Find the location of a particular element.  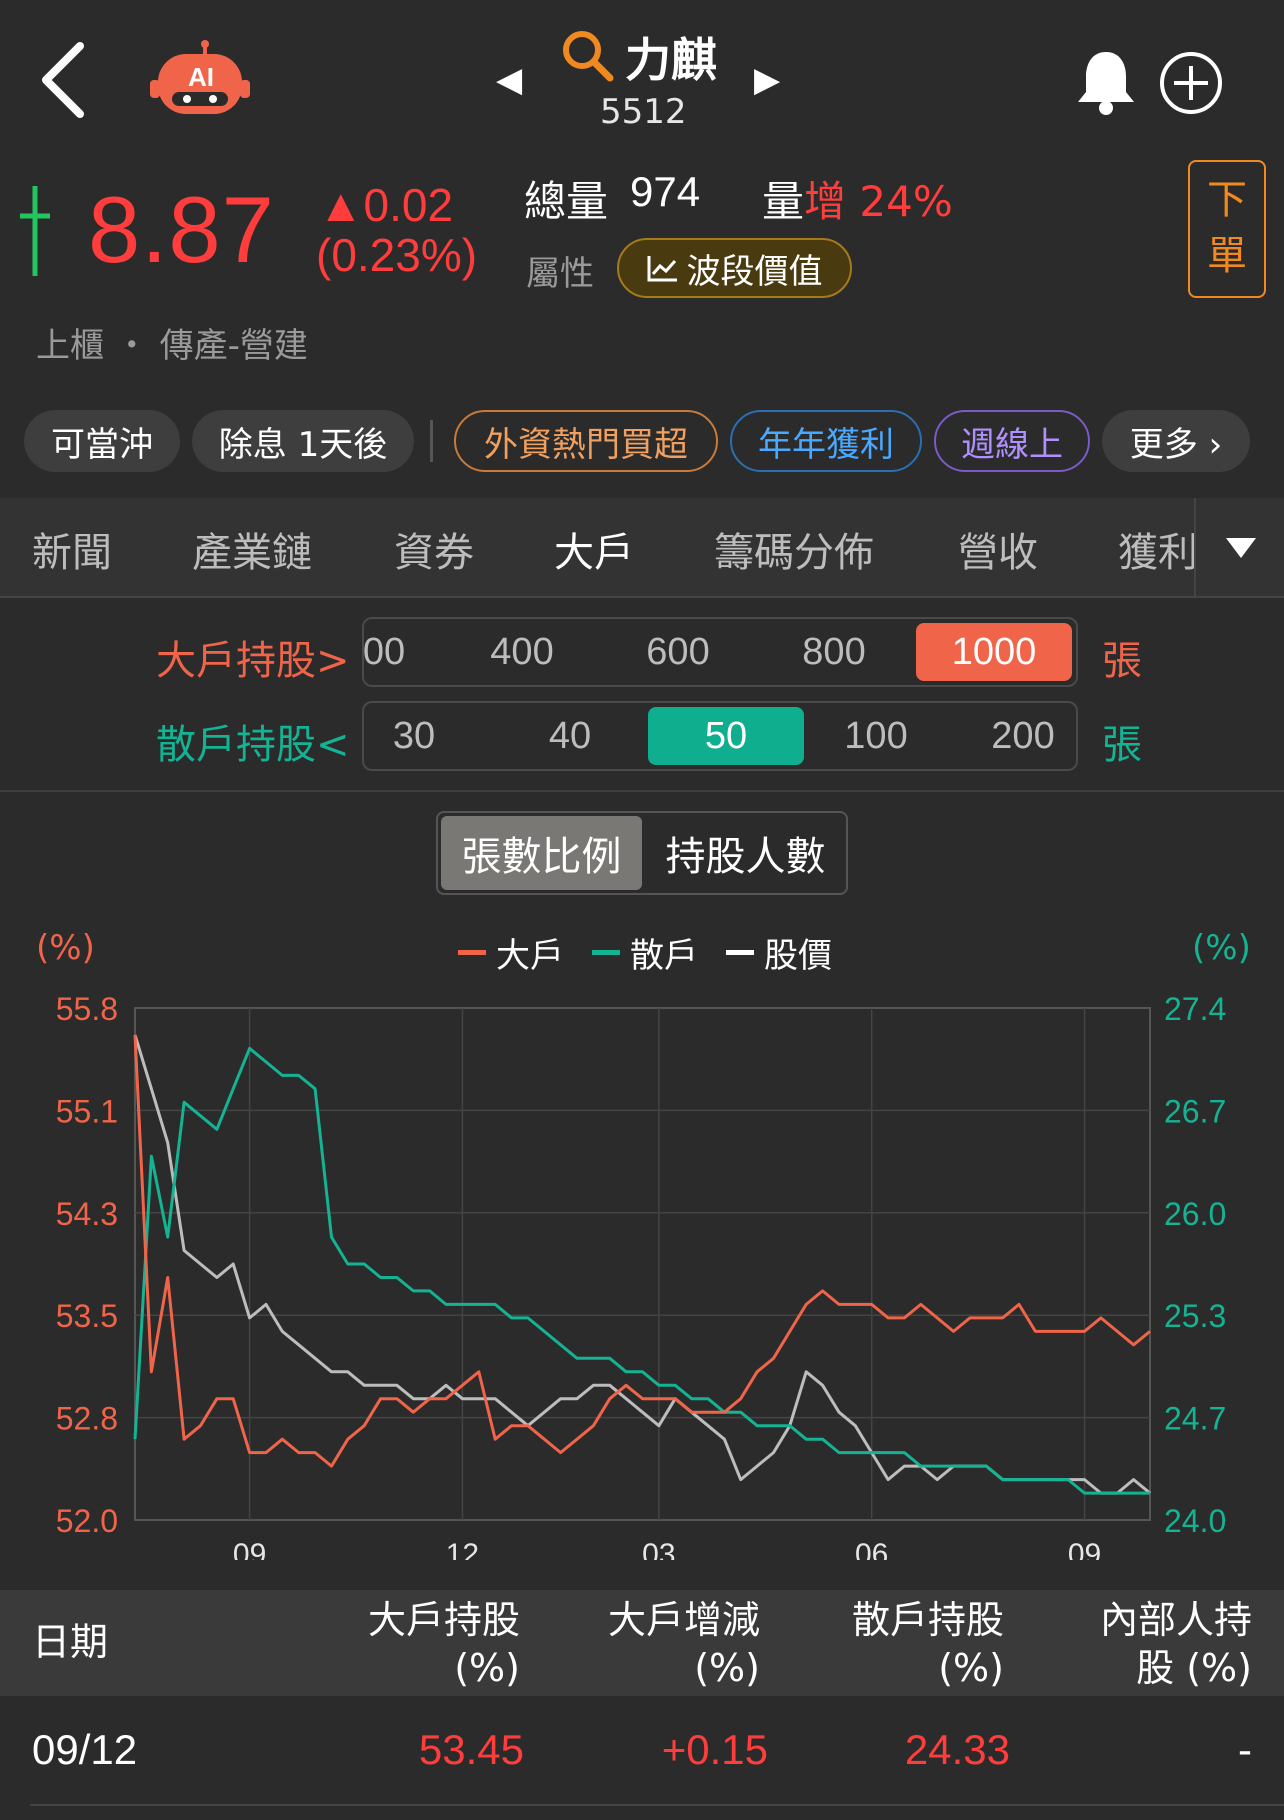

table-header: 日期 大戶持股 (%) 大戶增減 (%) 散戶持股 (%) 內部人持股 (%) is located at coordinates (642, 1643).